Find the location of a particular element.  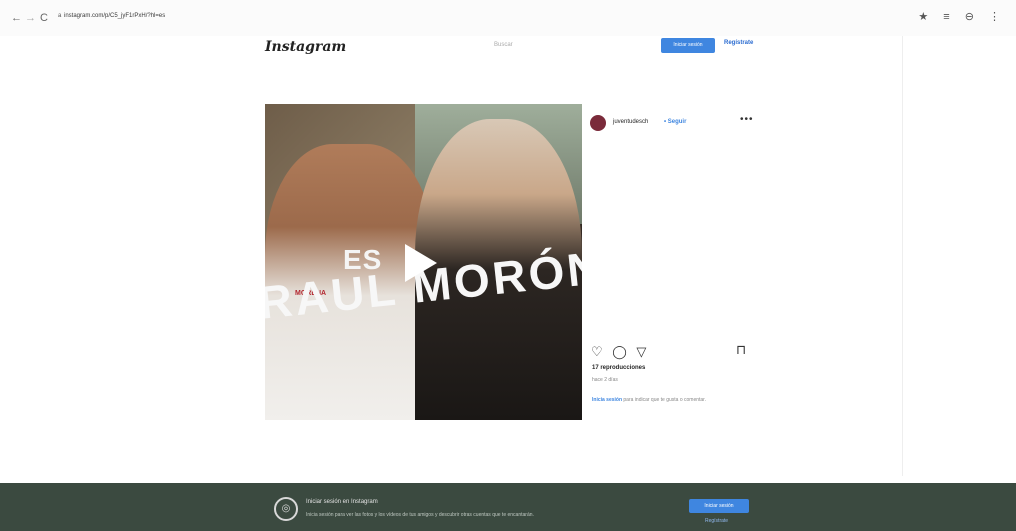

view-count: 17 reproducciones is located at coordinates (619, 368).